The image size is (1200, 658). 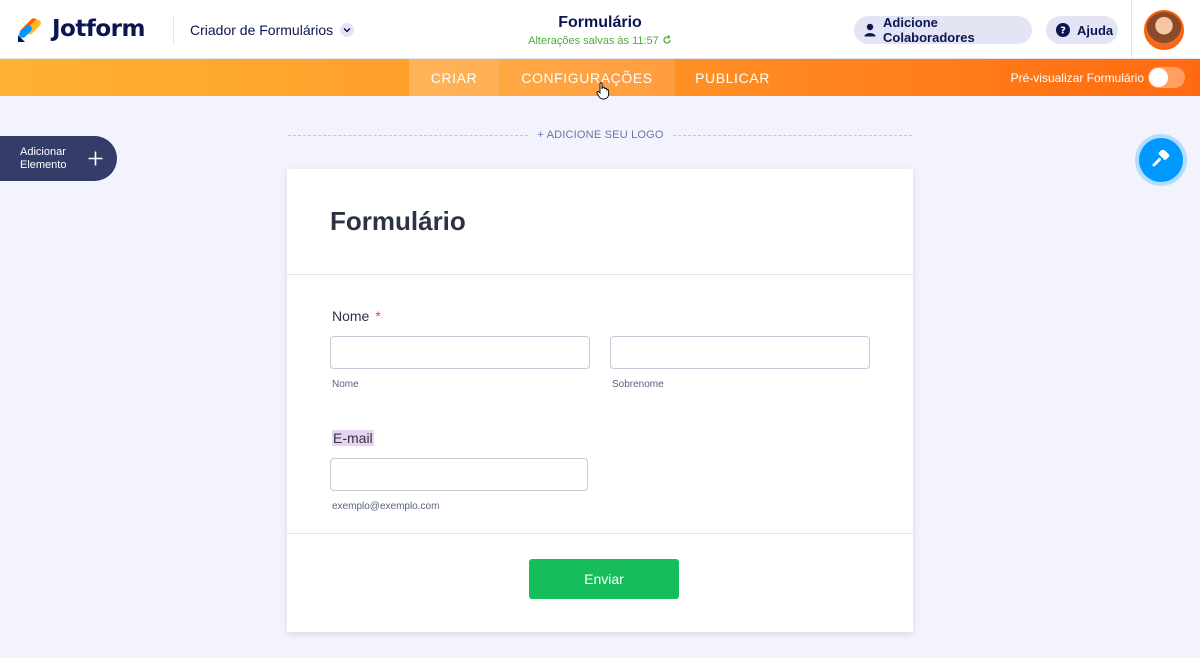 What do you see at coordinates (587, 77) in the screenshot?
I see `tab-configuracoes: CONFIGURAÇÕES` at bounding box center [587, 77].